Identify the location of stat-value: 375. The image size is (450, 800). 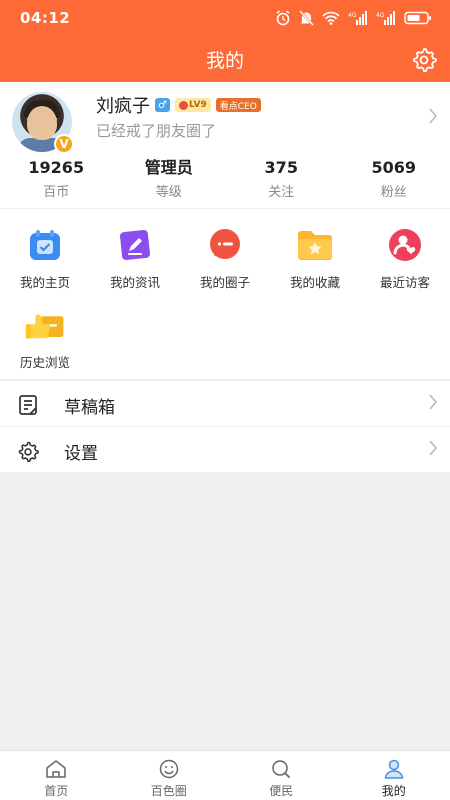
(281, 167).